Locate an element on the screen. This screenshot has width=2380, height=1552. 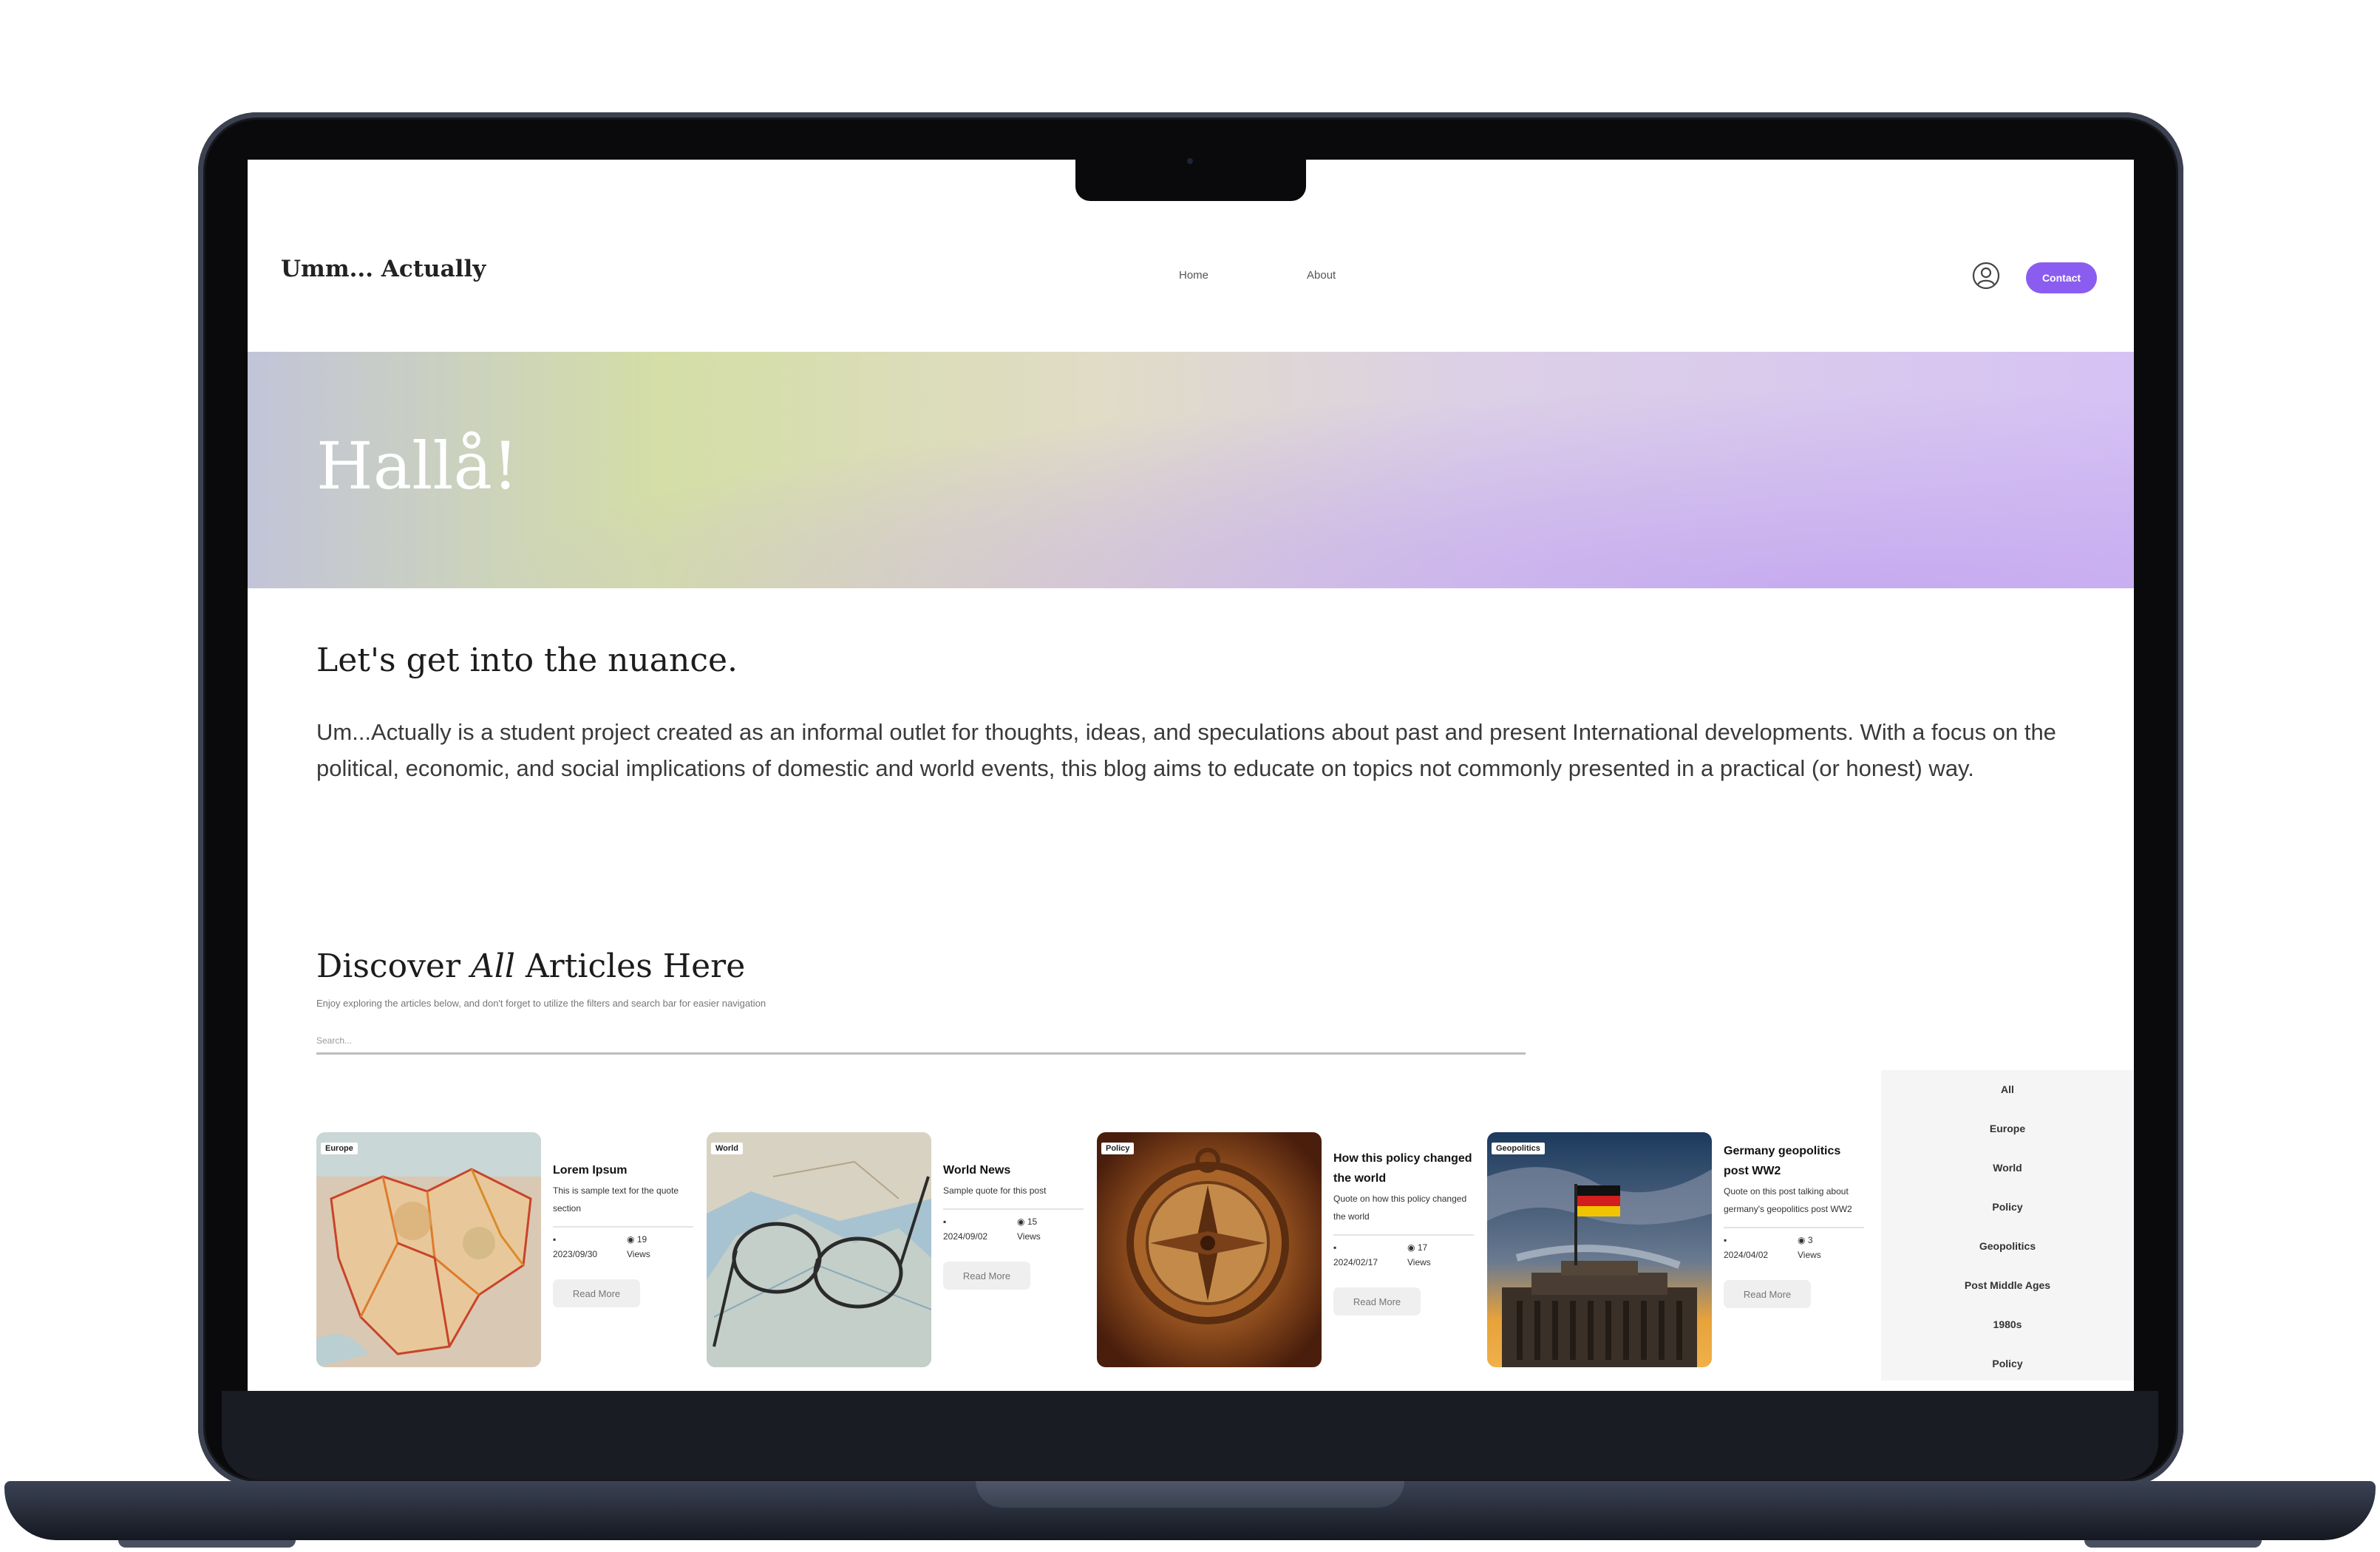
article-views: 3 is located at coordinates (1810, 1240).